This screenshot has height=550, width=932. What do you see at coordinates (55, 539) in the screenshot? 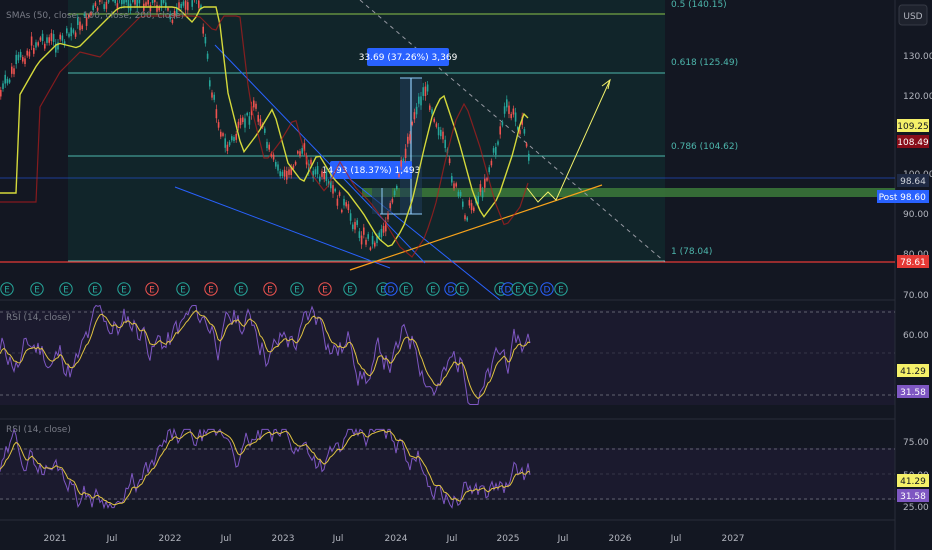
I see `time-label: 2021` at bounding box center [55, 539].